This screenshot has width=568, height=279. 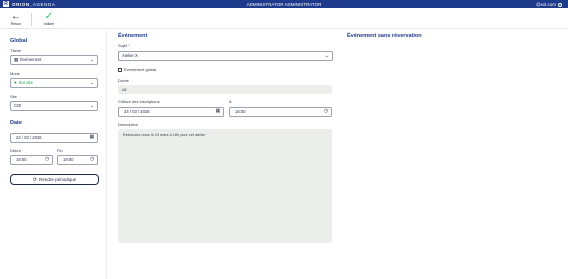 I want to click on tache-select: ▦ Événement ⌄, so click(x=54, y=60).